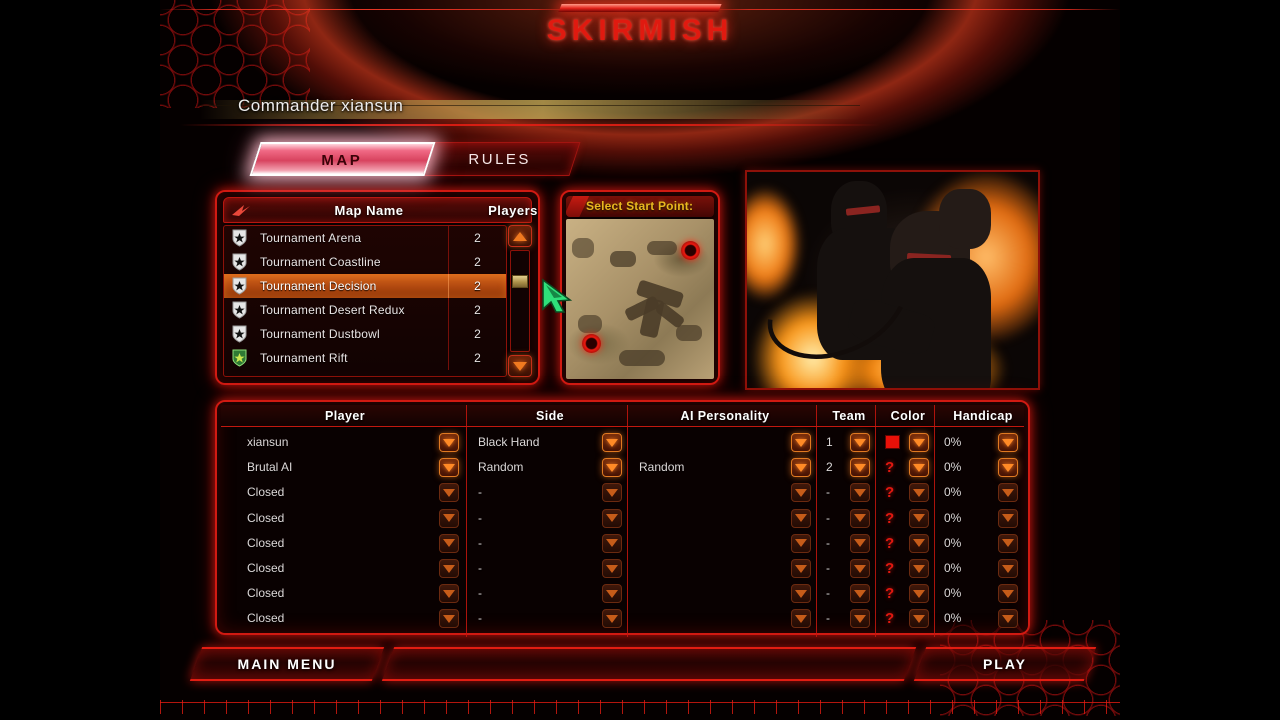  Describe the element at coordinates (332, 310) in the screenshot. I see `map-item-name: Tournament Desert Redux` at that location.